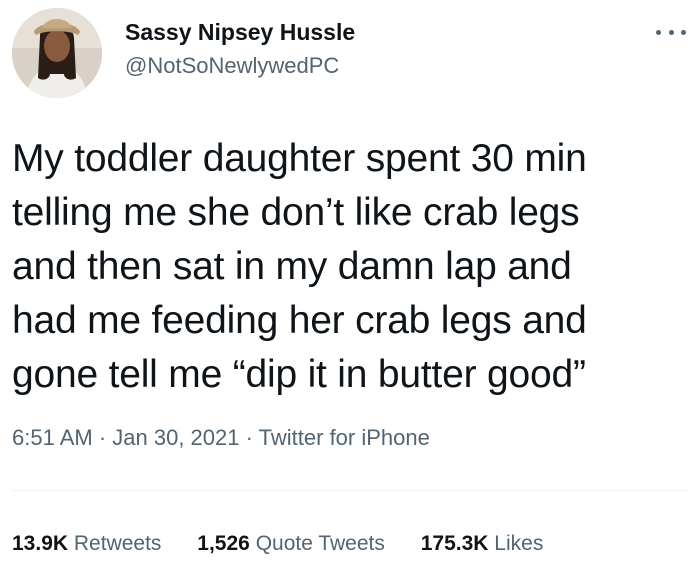  I want to click on tweet-source: Twitter for iPhone, so click(344, 437).